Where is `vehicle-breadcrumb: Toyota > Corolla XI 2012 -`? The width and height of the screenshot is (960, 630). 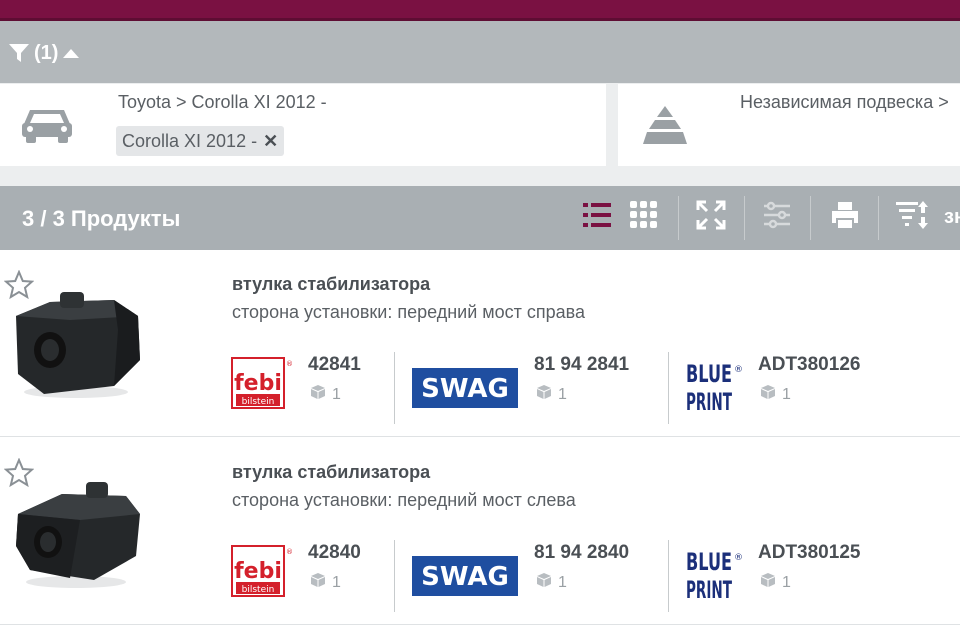 vehicle-breadcrumb: Toyota > Corolla XI 2012 - is located at coordinates (222, 102).